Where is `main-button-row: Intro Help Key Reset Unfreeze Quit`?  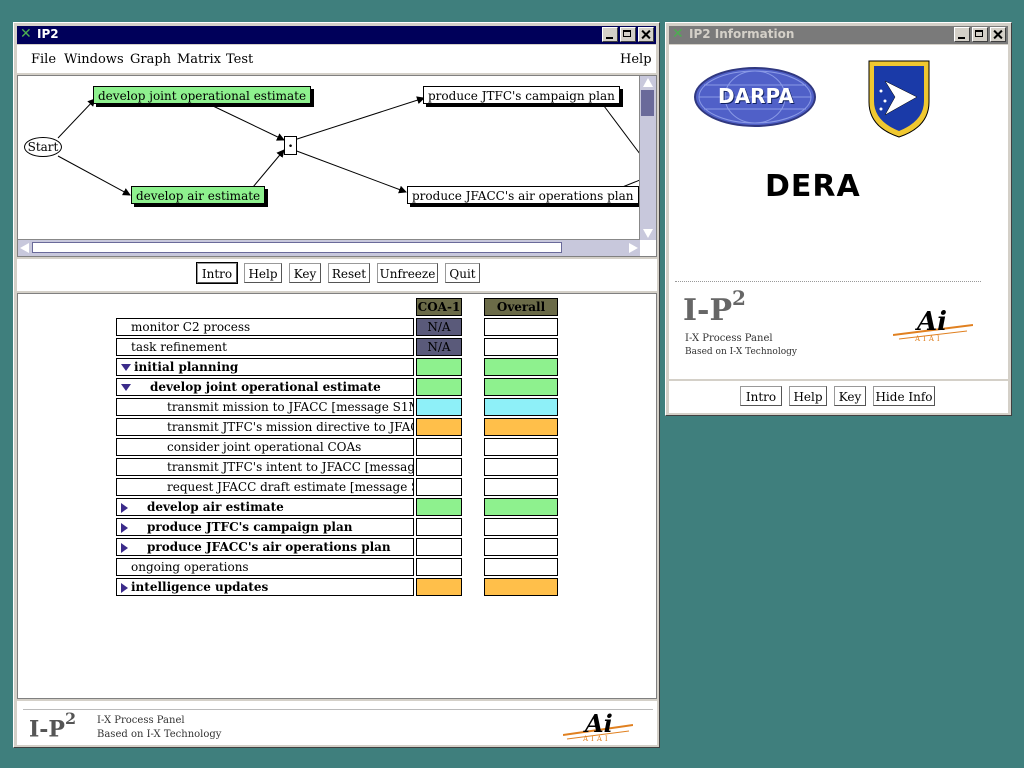
main-button-row: Intro Help Key Reset Unfreeze Quit is located at coordinates (337, 275).